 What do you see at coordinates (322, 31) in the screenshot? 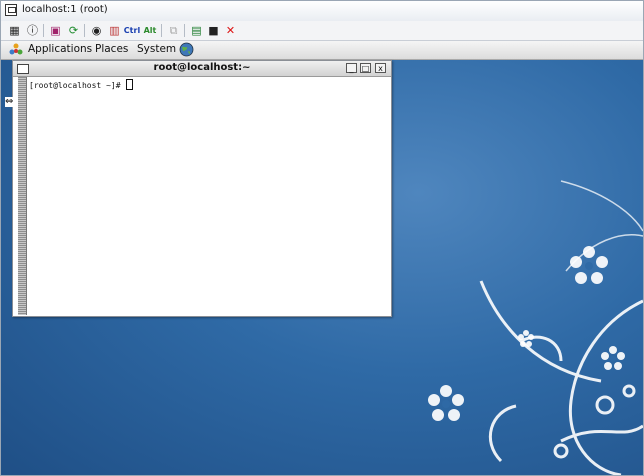
I see `vnc-toolbar: ▦ ⓘ ▣ ⟳ ◉ ▥ Ctrl Alt ⧉ ▤ ■ ✕` at bounding box center [322, 31].